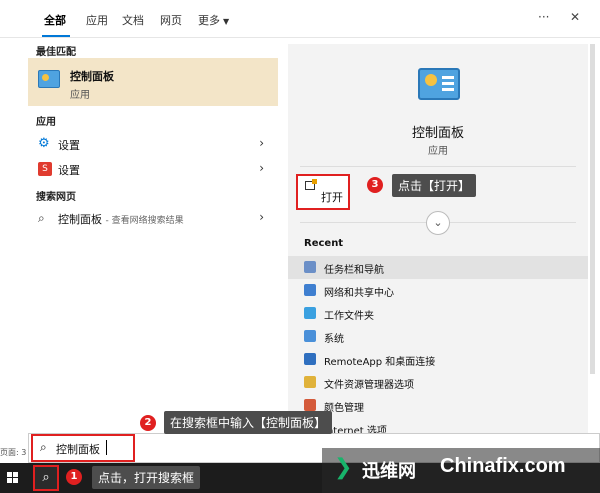  What do you see at coordinates (438, 382) in the screenshot?
I see `recent-item: 文件资源管理器选项` at bounding box center [438, 382].